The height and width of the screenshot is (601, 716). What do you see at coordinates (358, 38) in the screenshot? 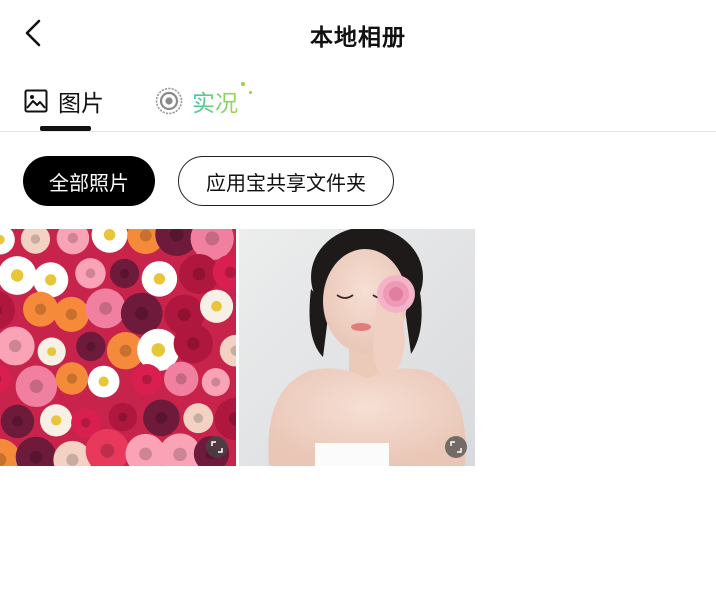
I see `page-title: 本地相册` at bounding box center [358, 38].